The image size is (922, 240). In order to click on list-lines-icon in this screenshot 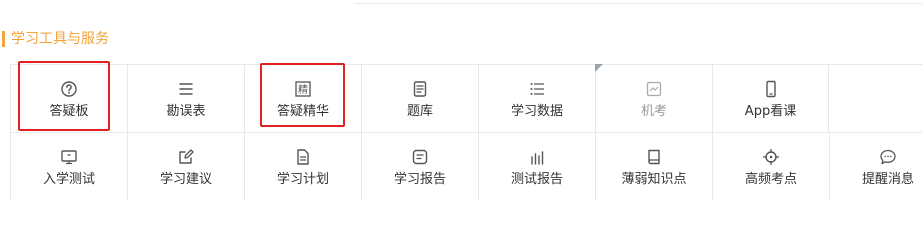, I will do `click(186, 89)`.